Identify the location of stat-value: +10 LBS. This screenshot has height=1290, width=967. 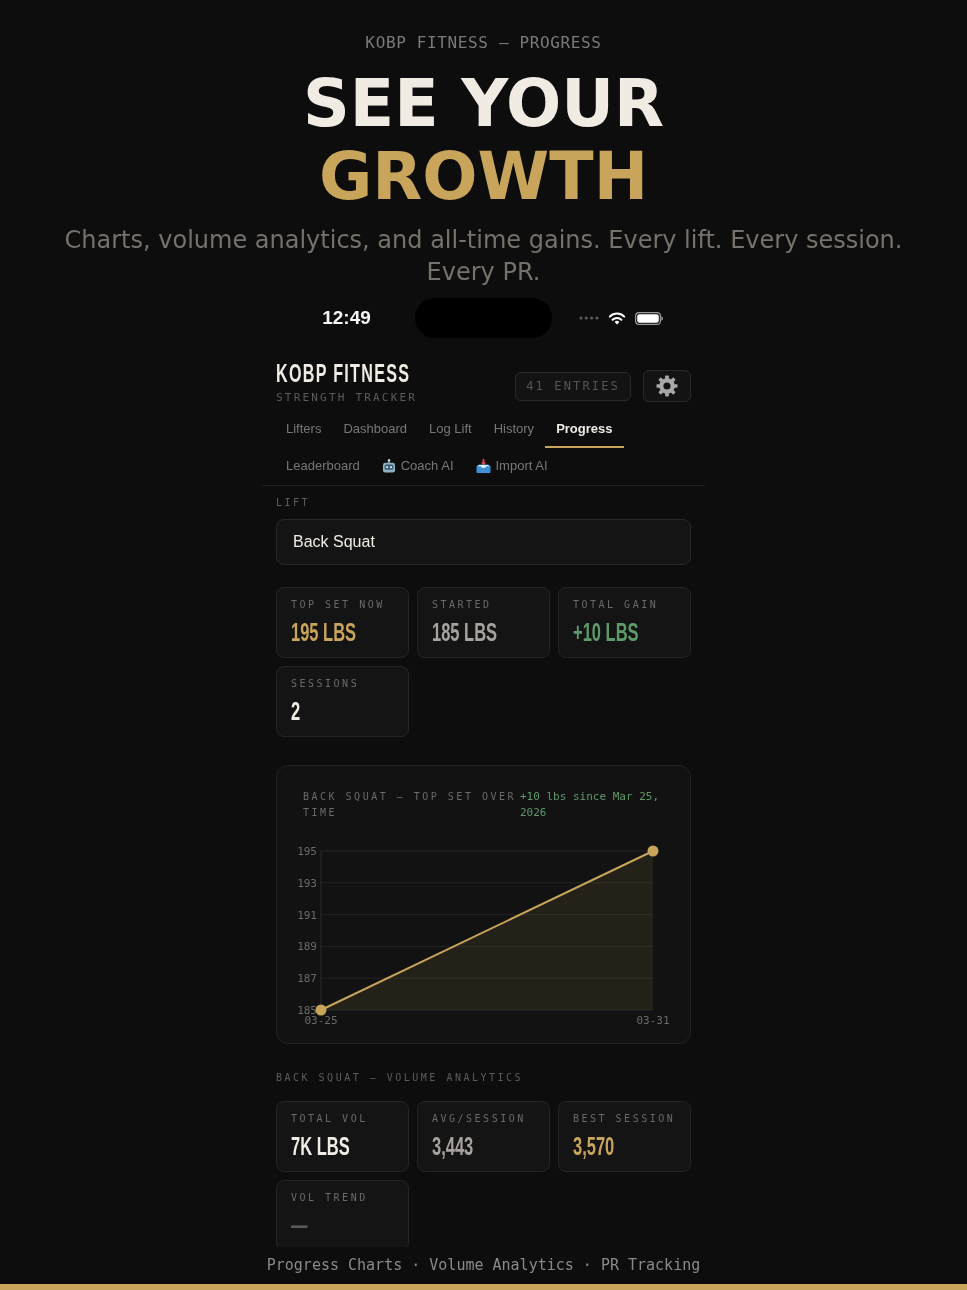
(606, 632).